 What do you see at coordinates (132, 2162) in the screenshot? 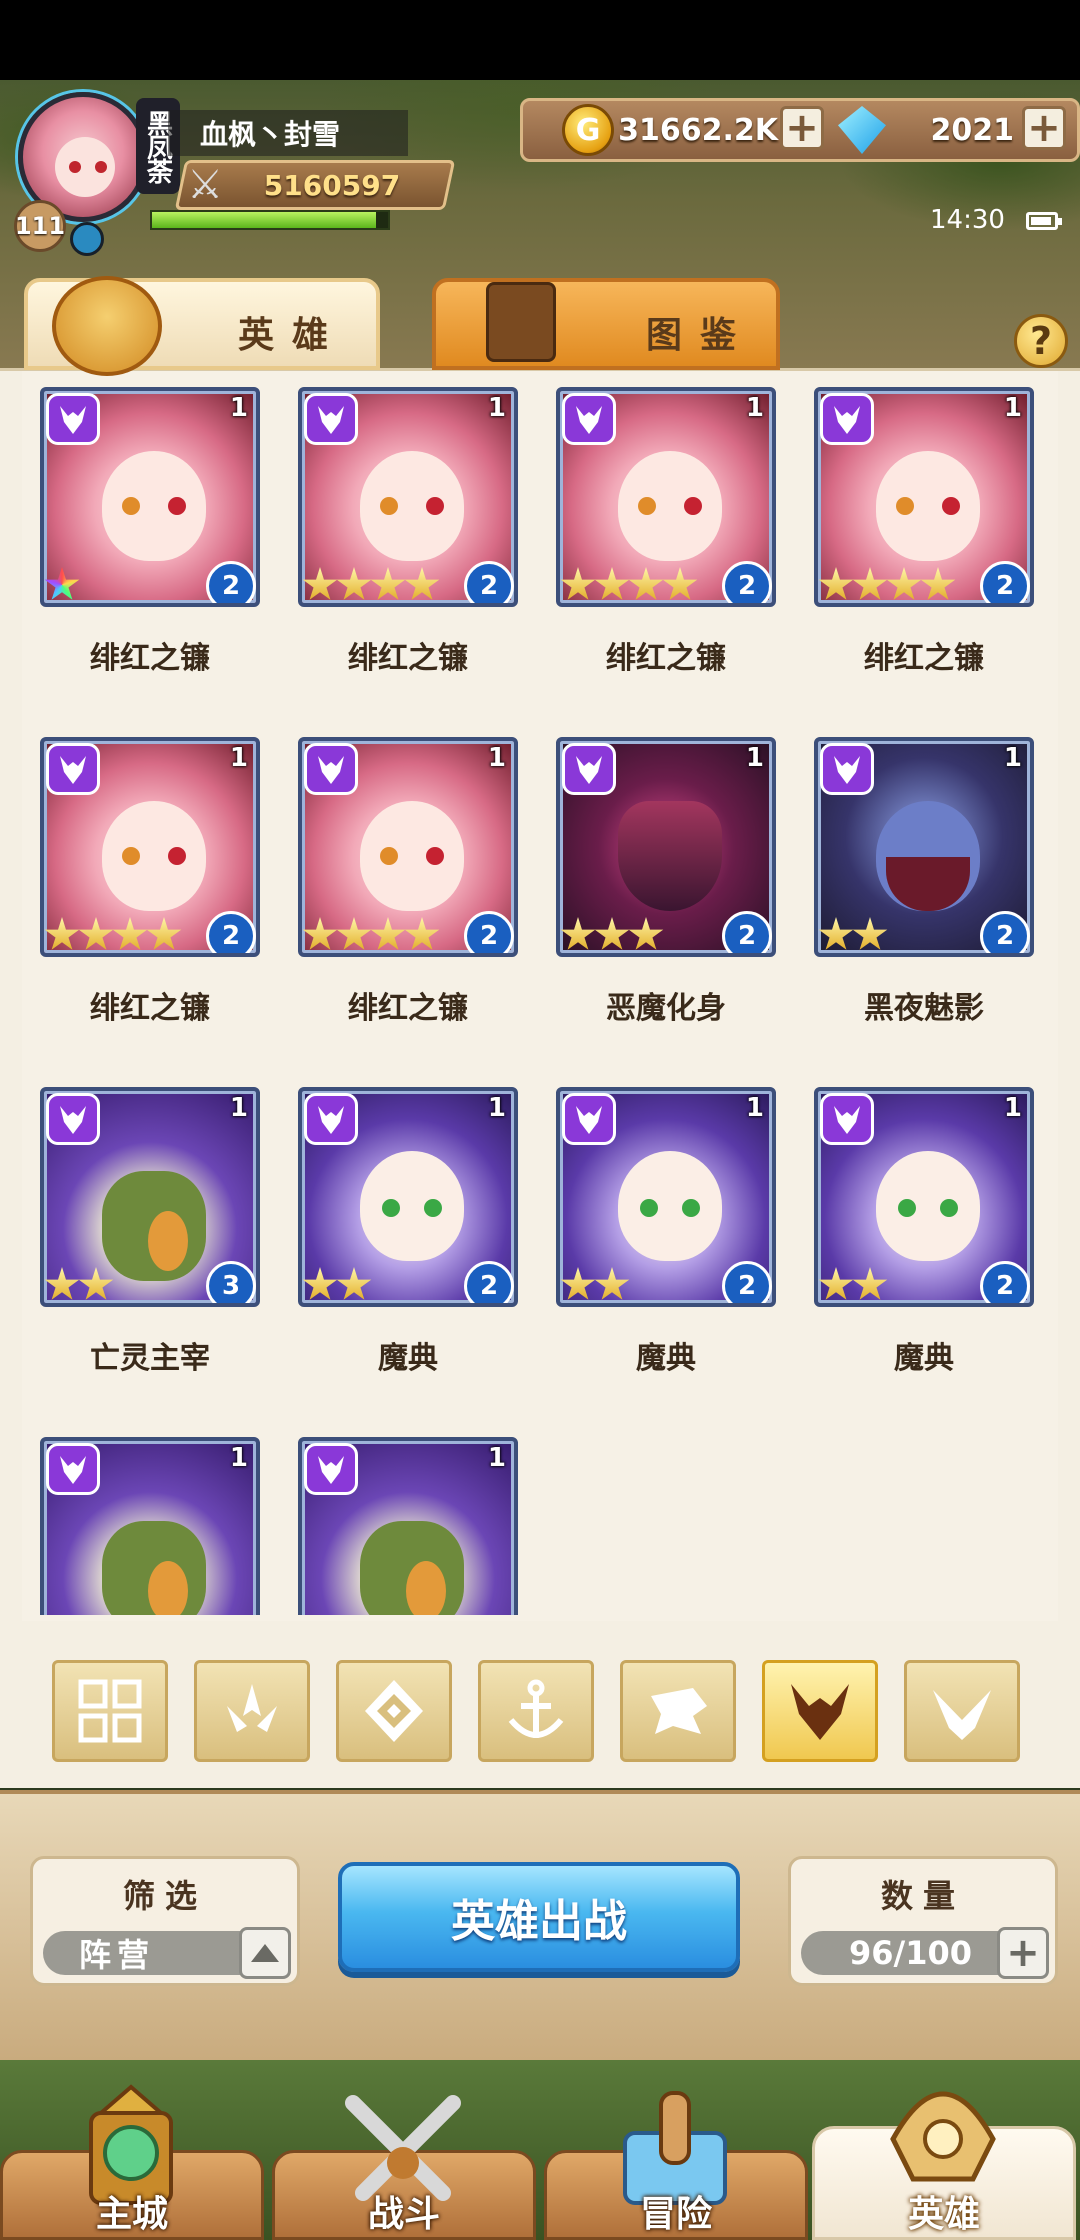
I see `nav-main-city: 主城` at bounding box center [132, 2162].